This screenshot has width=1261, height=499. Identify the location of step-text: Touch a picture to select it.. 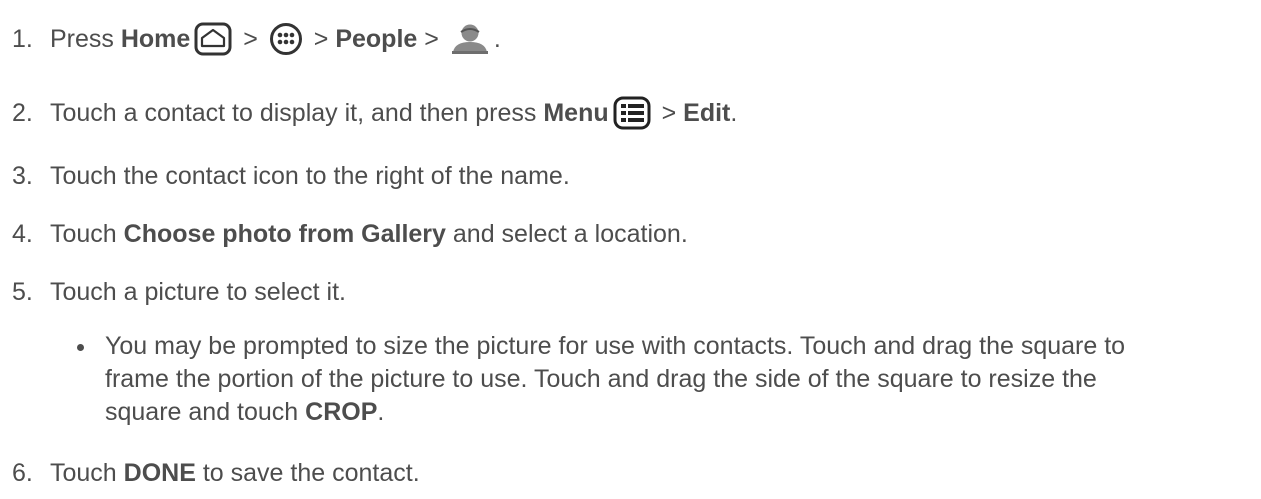
(198, 292).